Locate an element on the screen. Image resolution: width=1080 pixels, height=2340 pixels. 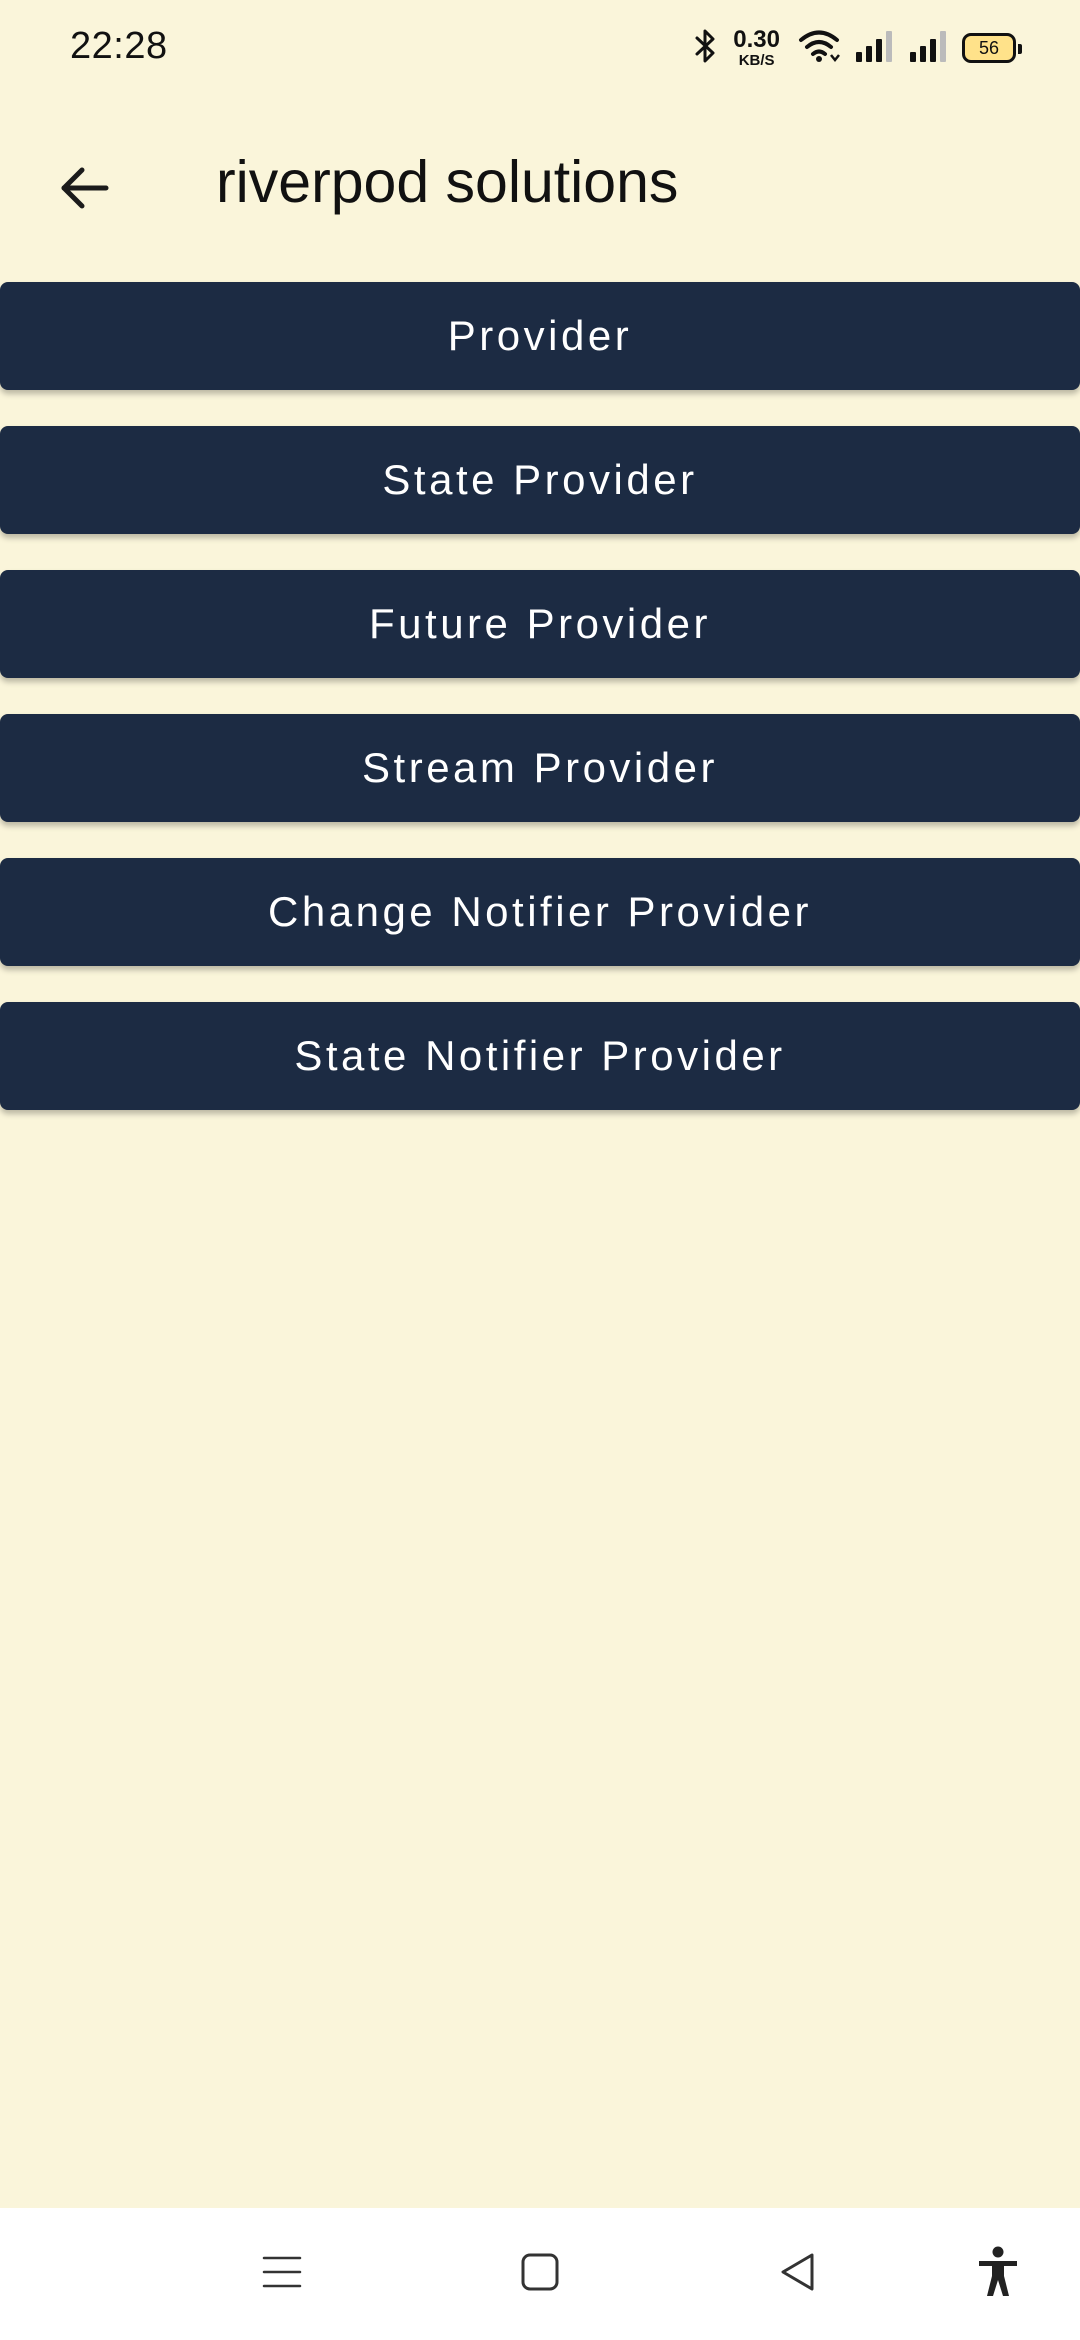
battery-level: 56 is located at coordinates (989, 48).